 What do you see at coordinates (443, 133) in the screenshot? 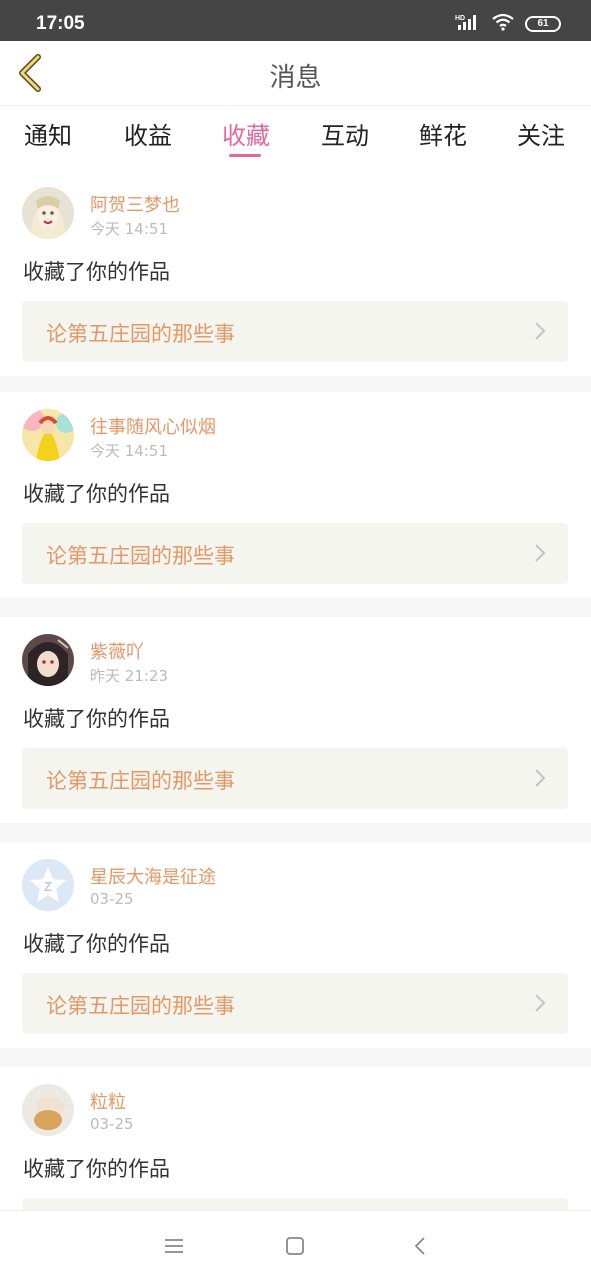
I see `tab-flowers: 鲜花` at bounding box center [443, 133].